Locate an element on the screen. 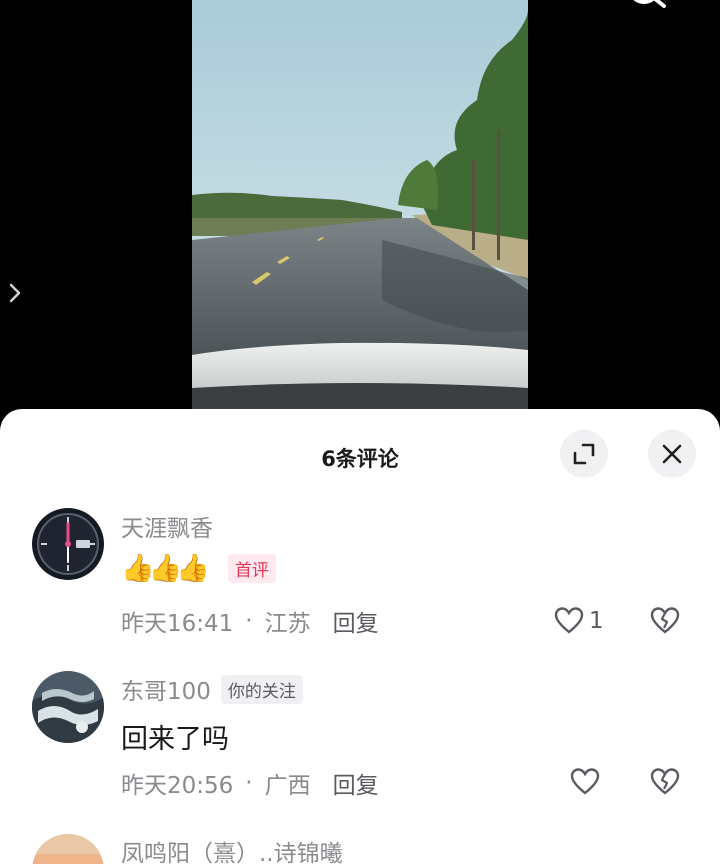 The width and height of the screenshot is (720, 864). expand-button is located at coordinates (584, 454).